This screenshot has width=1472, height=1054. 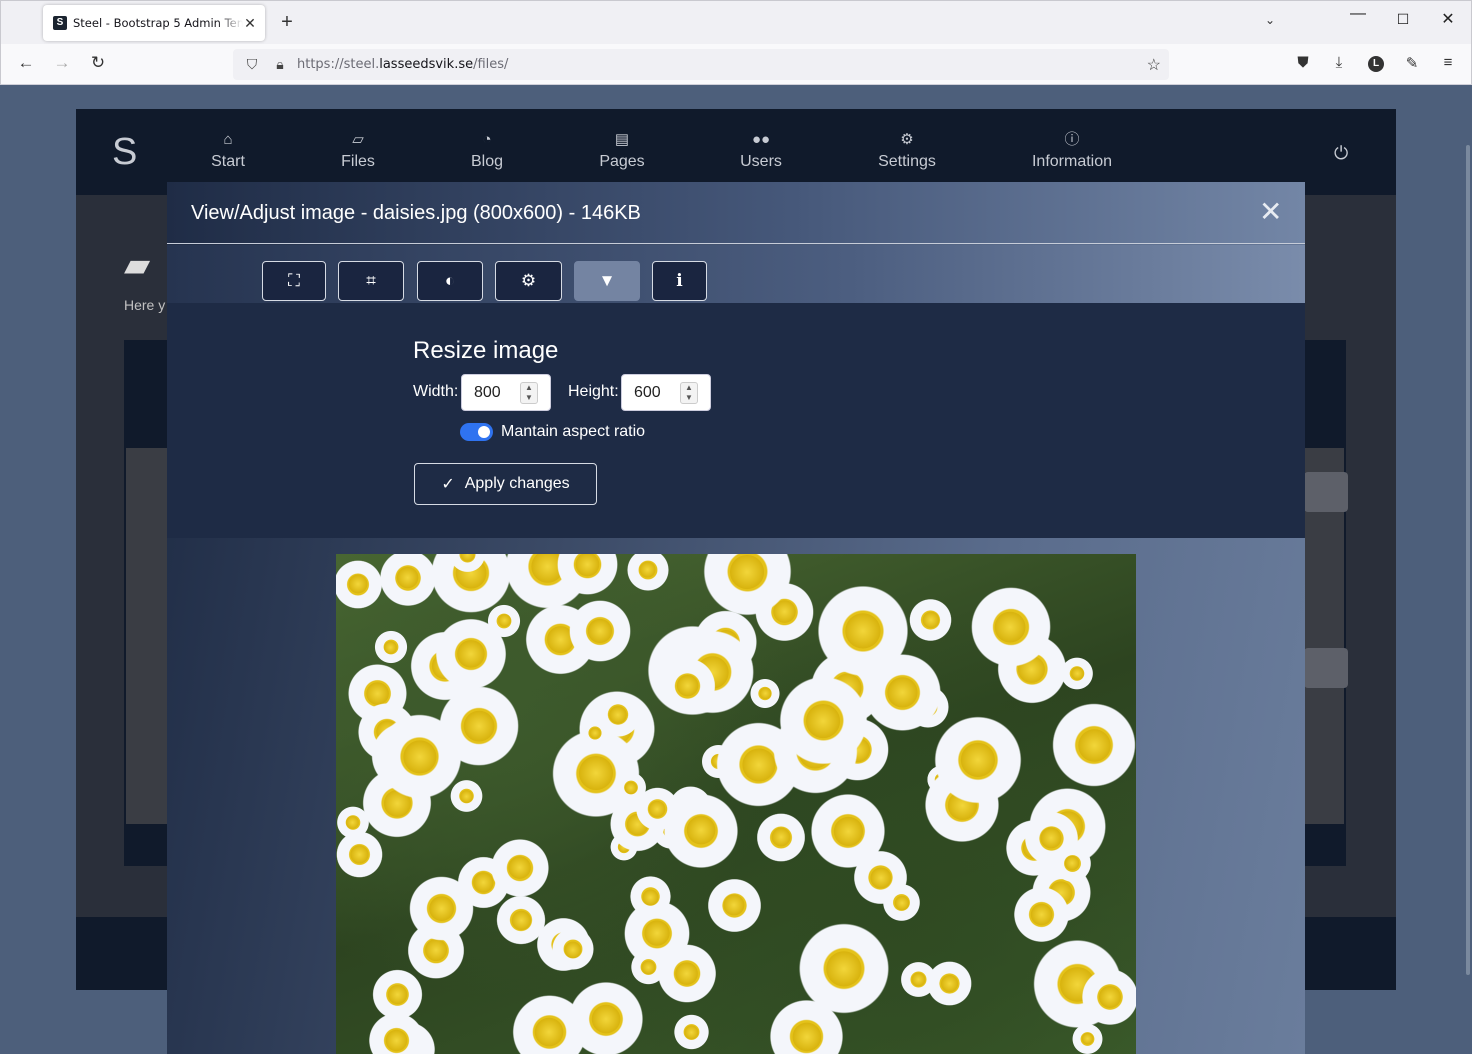 I want to click on browser-tab: S Steel - Bootstrap 5 Admin Template ✕, so click(x=154, y=23).